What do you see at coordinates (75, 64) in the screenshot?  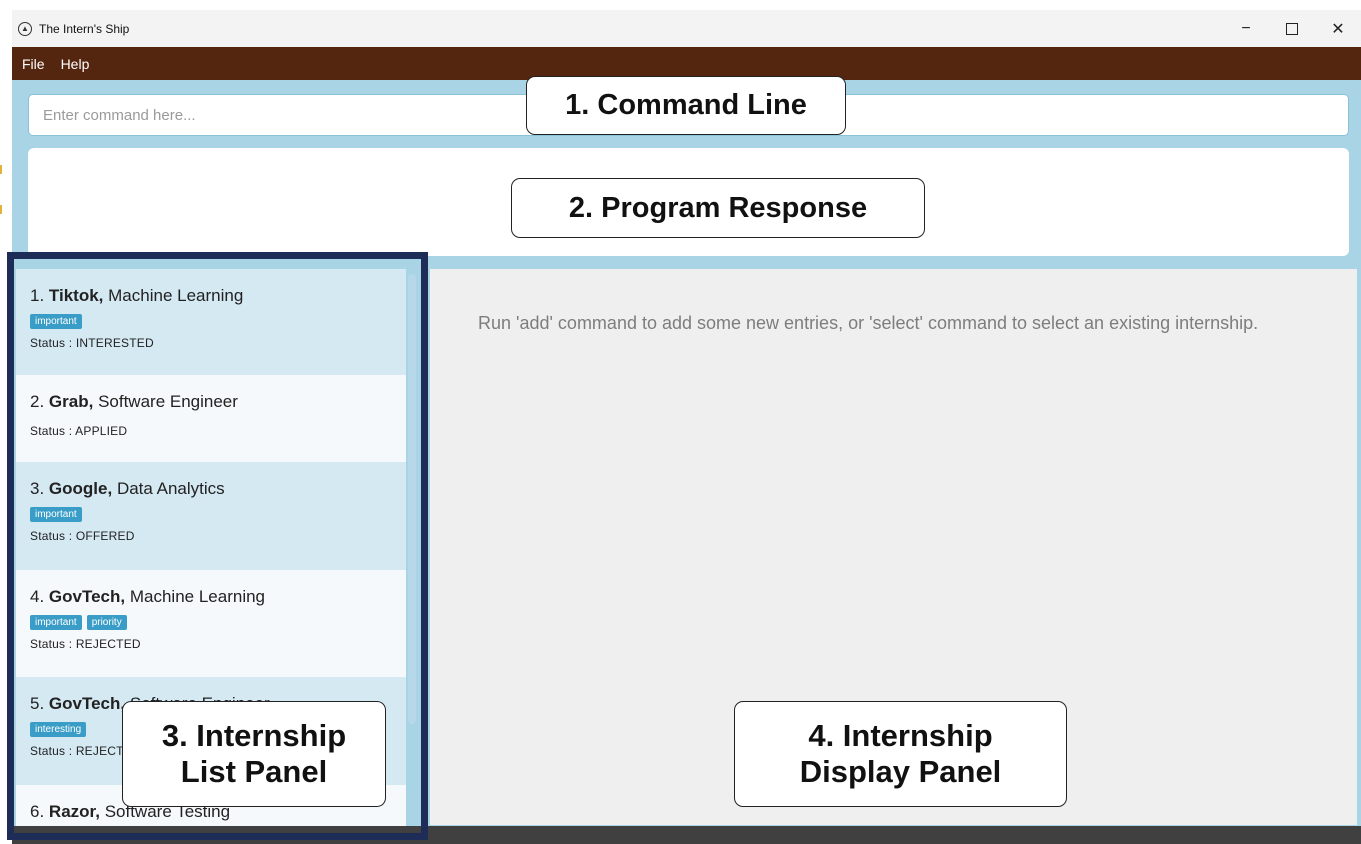 I see `menu-help: Help` at bounding box center [75, 64].